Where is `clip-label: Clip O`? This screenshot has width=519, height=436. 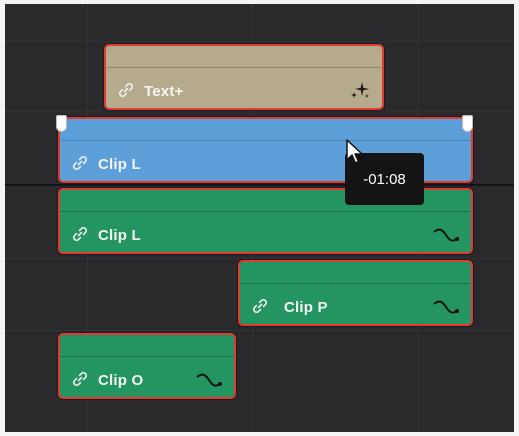
clip-label: Clip O is located at coordinates (121, 380).